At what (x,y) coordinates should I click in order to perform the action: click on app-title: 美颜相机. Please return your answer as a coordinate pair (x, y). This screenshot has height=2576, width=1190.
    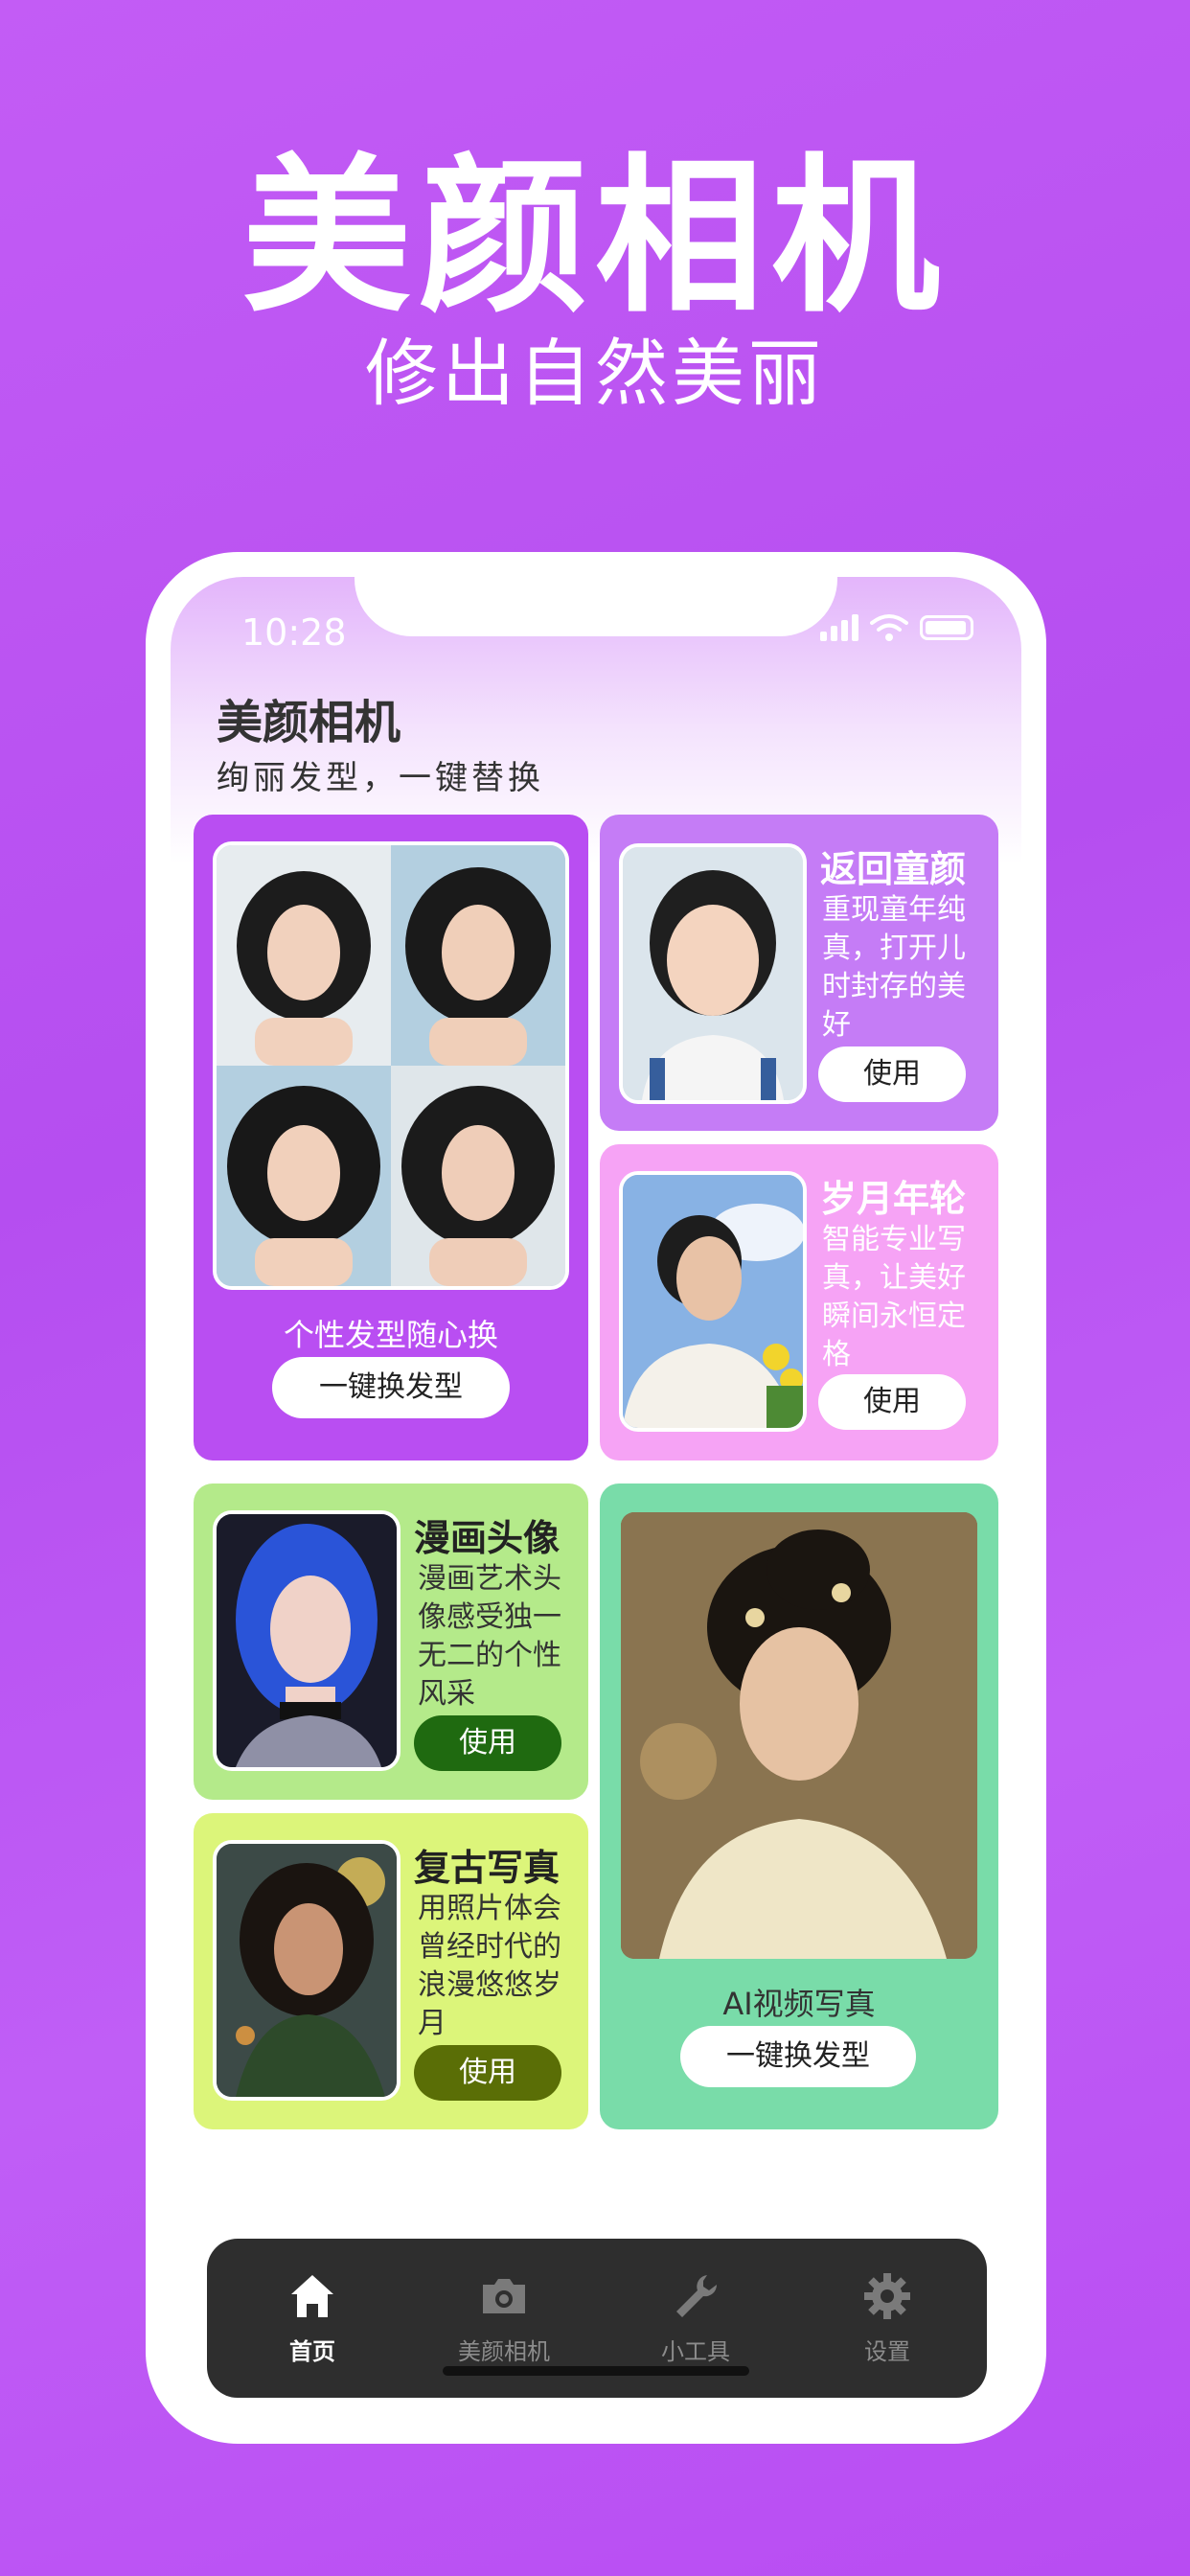
    Looking at the image, I should click on (309, 722).